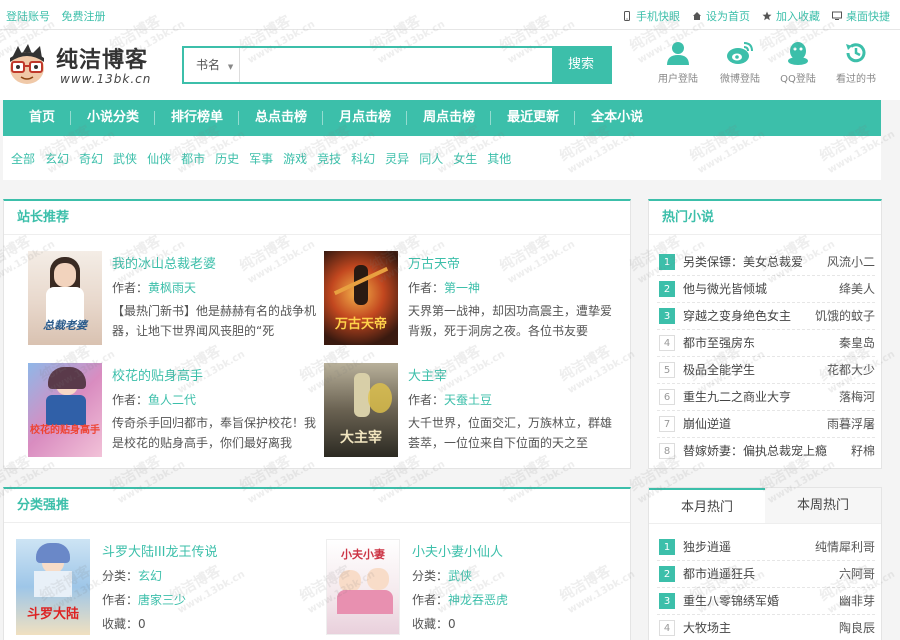 Image resolution: width=900 pixels, height=640 pixels. I want to click on hot-item: 8 替嫁娇妻：偏执总裁宠上瘾 籽棉, so click(766, 451).